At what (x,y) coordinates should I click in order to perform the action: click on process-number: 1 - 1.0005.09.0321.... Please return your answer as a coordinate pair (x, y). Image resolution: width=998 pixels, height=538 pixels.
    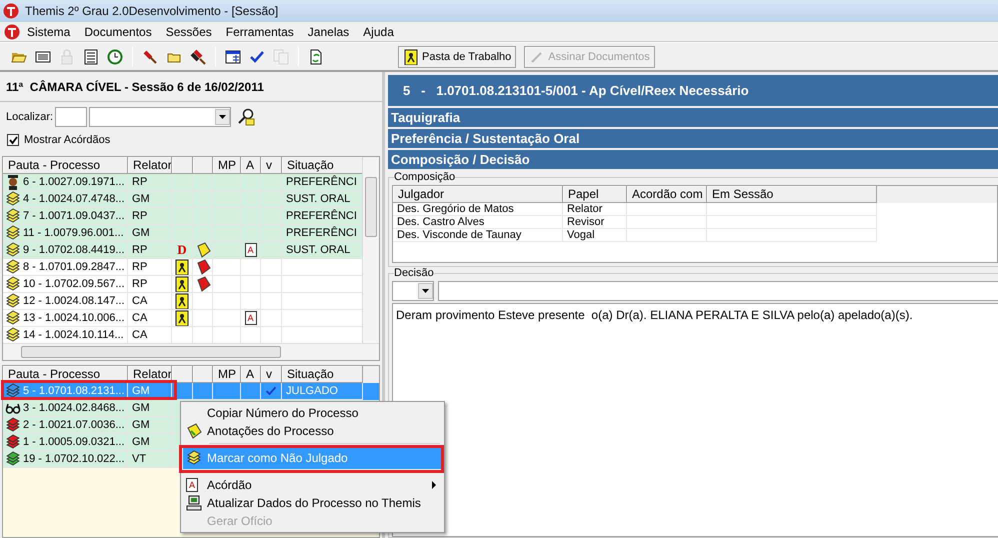
    Looking at the image, I should click on (74, 442).